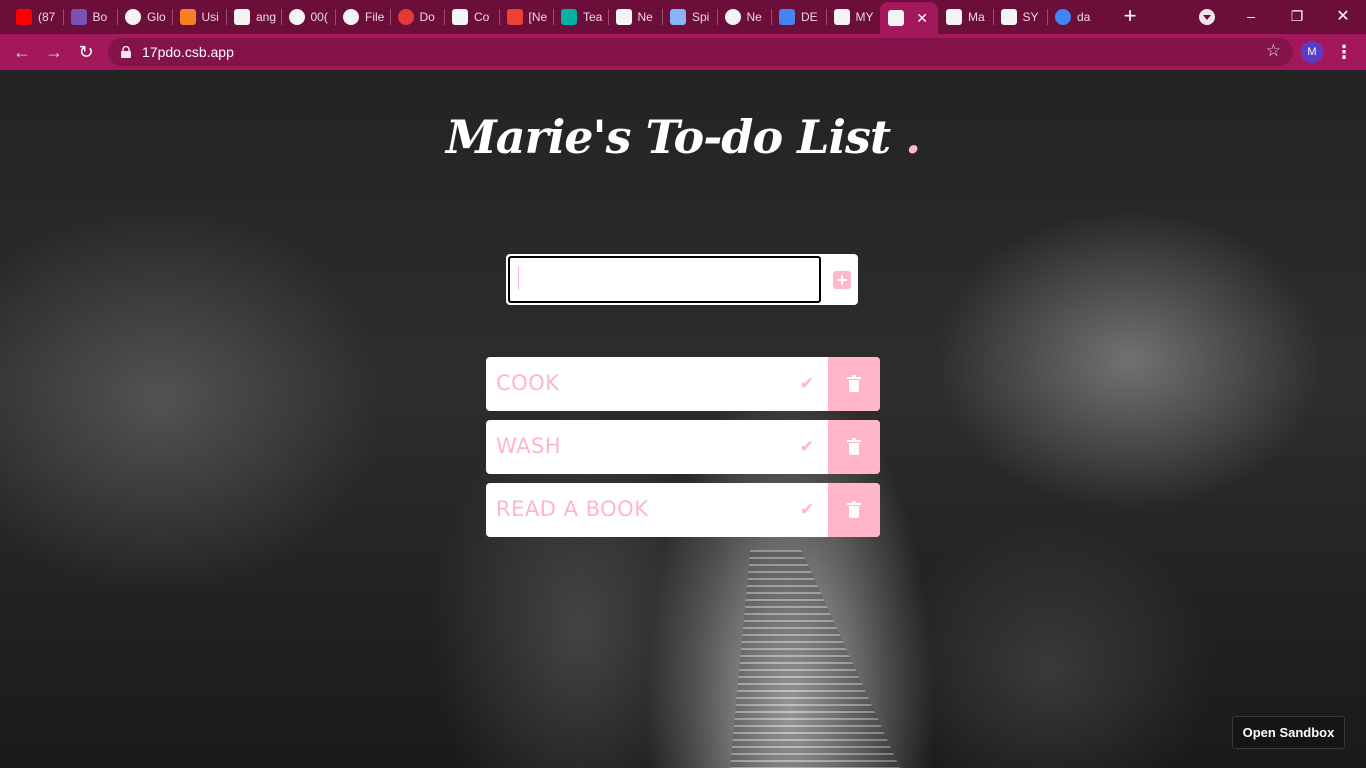 Image resolution: width=1366 pixels, height=768 pixels. Describe the element at coordinates (514, 17) in the screenshot. I see `gmail-icon` at that location.